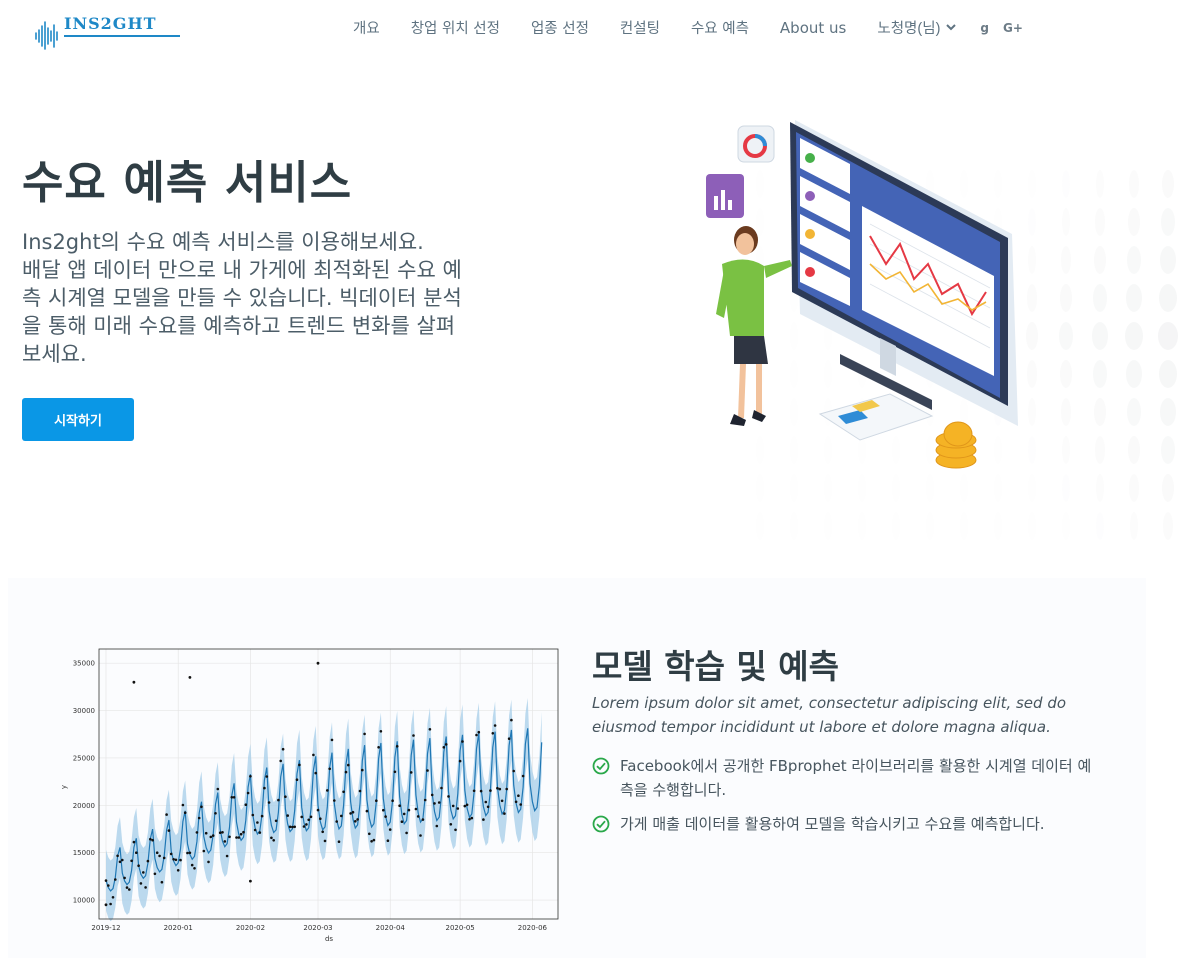 The width and height of the screenshot is (1186, 958). What do you see at coordinates (366, 27) in the screenshot?
I see `nav-item-overview: 개요` at bounding box center [366, 27].